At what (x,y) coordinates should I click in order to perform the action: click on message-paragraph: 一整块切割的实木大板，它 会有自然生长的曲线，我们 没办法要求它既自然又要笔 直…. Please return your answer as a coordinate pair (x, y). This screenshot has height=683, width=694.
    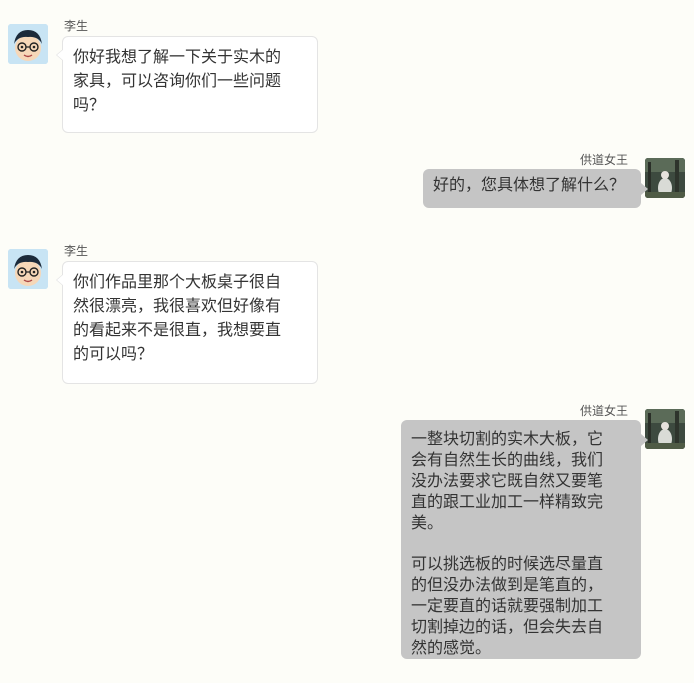
    Looking at the image, I should click on (521, 480).